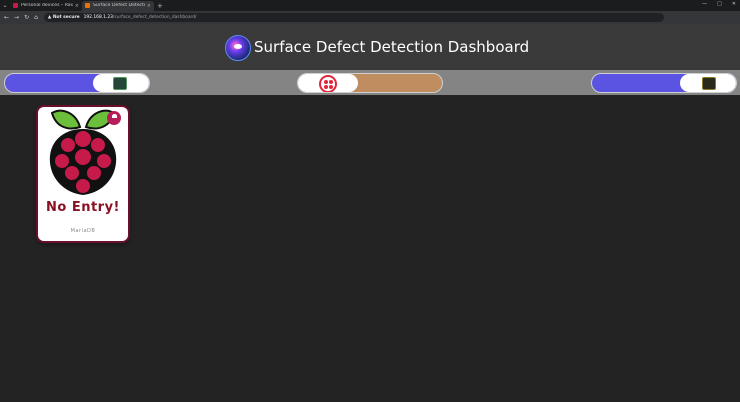 The width and height of the screenshot is (740, 402). I want to click on navigation-buttons: ← → ↻ ⌂, so click(21, 17).